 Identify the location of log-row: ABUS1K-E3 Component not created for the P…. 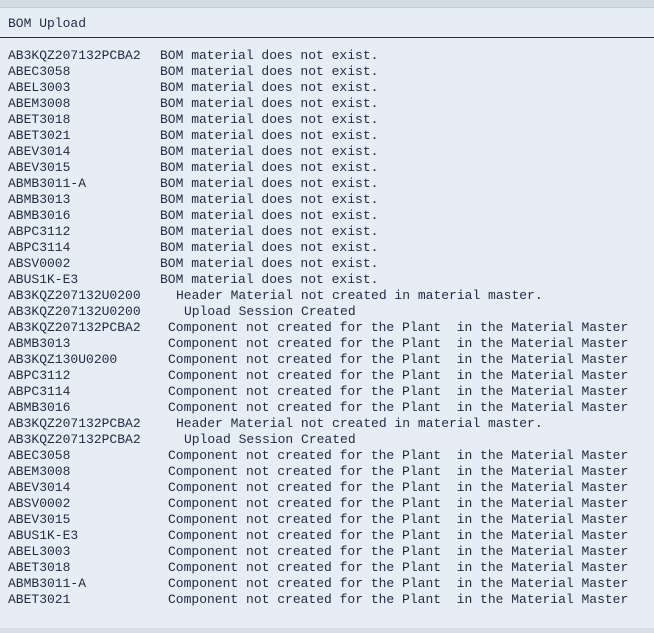
(327, 536).